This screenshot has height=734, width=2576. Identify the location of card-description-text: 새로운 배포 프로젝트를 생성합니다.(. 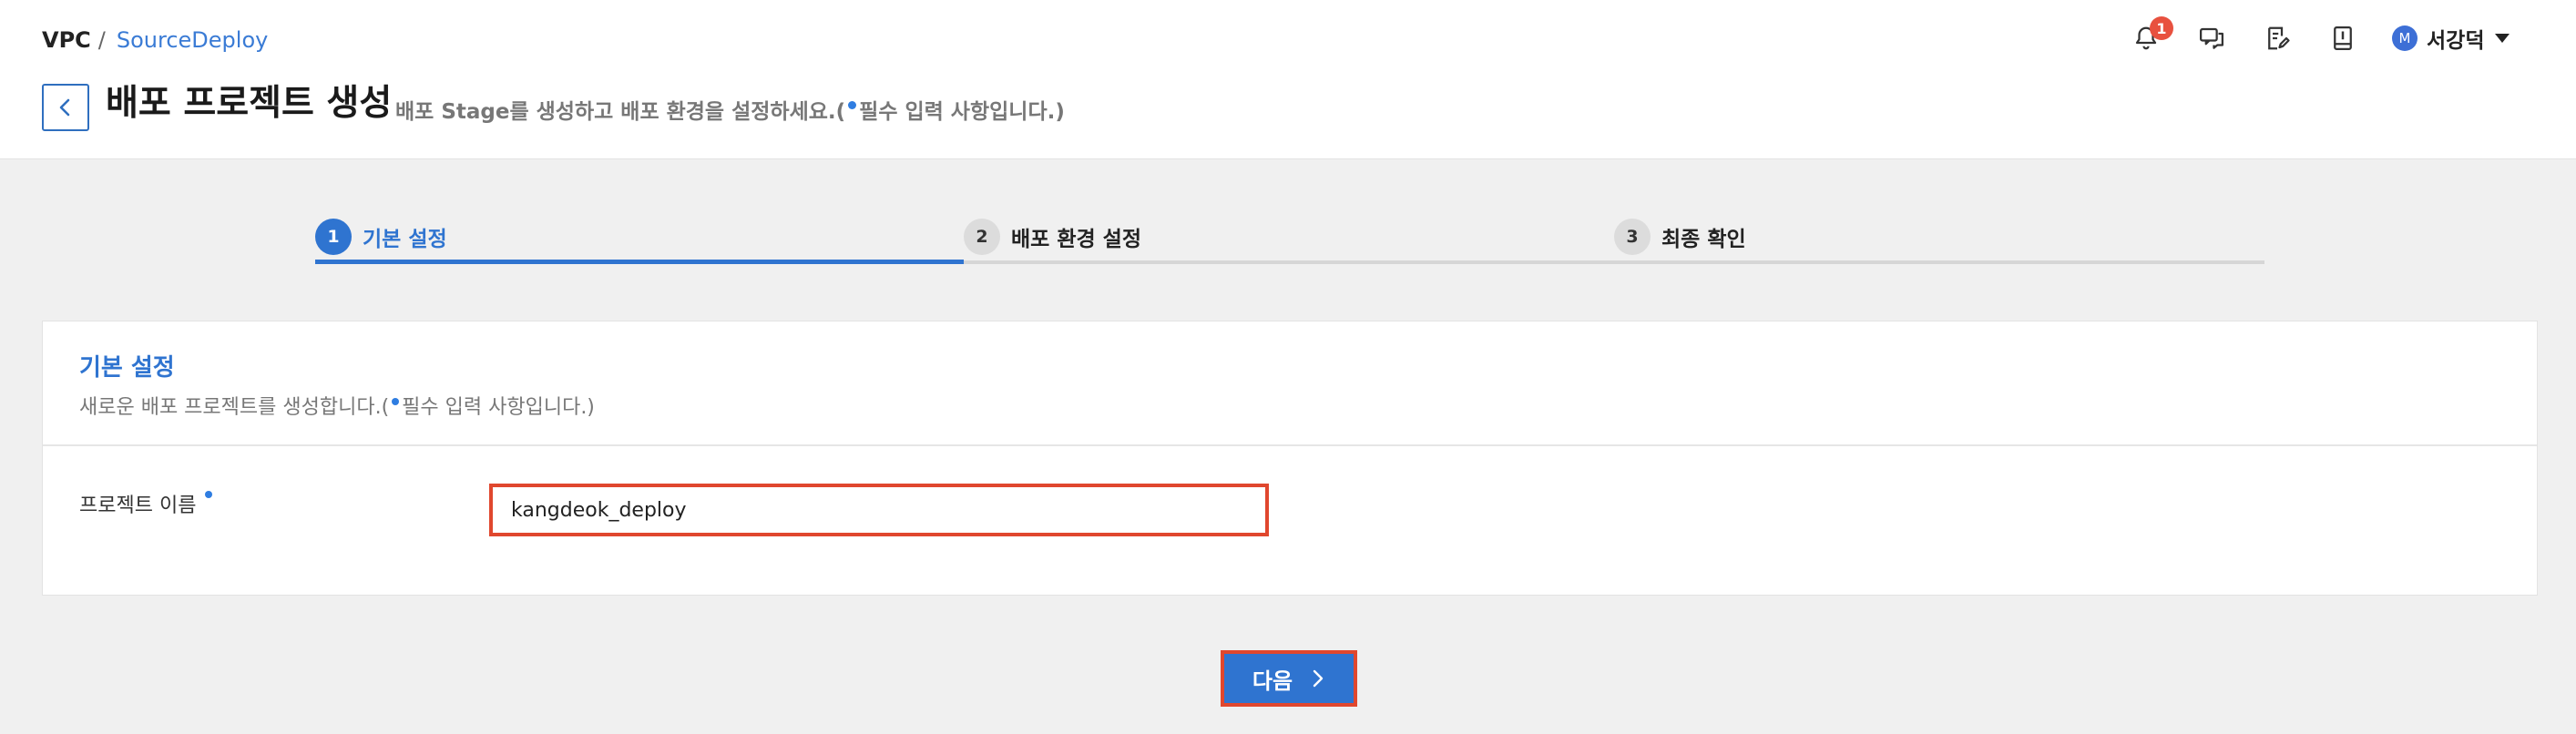
(235, 407).